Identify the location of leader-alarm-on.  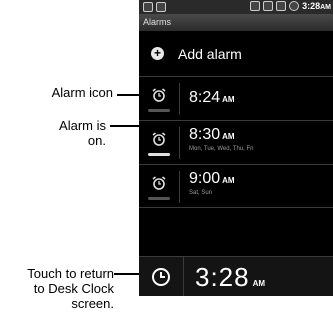
(125, 126).